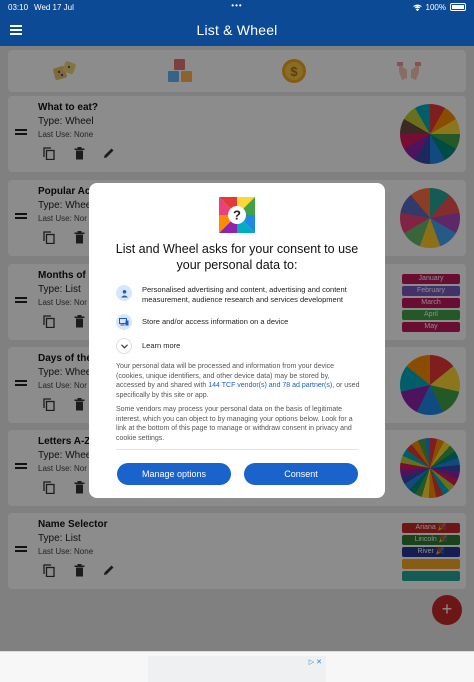  I want to click on ad-bar: ▷ ✕, so click(237, 666).